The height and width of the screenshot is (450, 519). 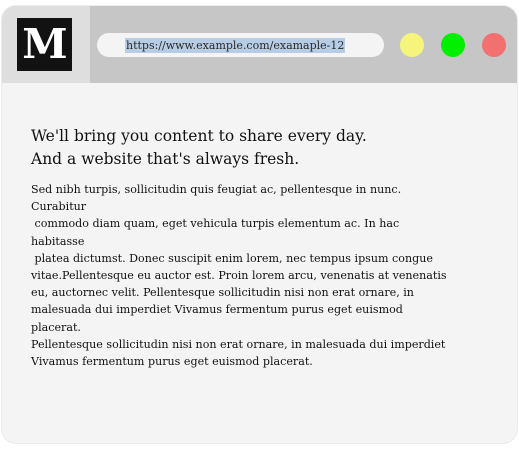 What do you see at coordinates (165, 159) in the screenshot?
I see `headline-line: And a website that's always fresh.` at bounding box center [165, 159].